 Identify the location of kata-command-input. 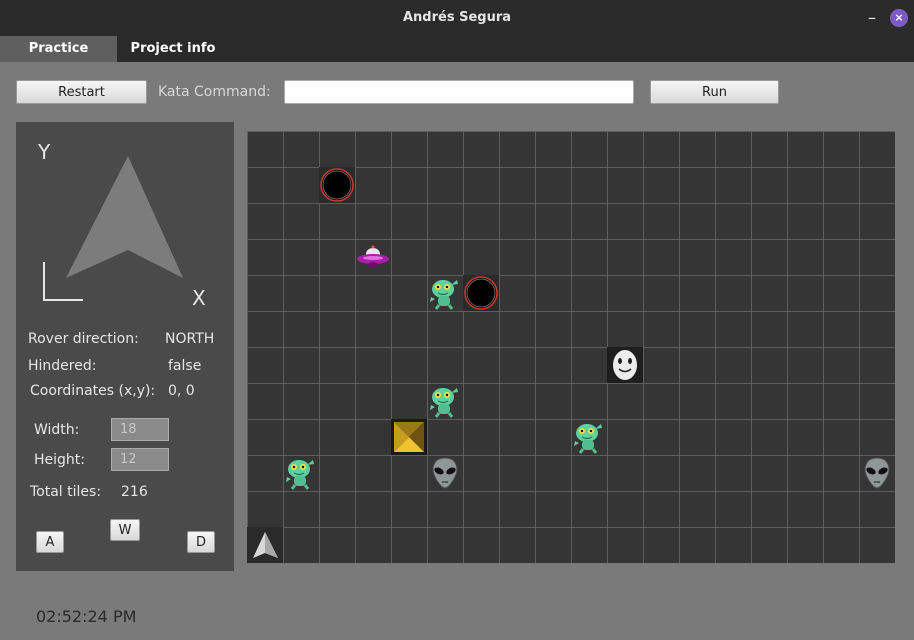
(459, 92).